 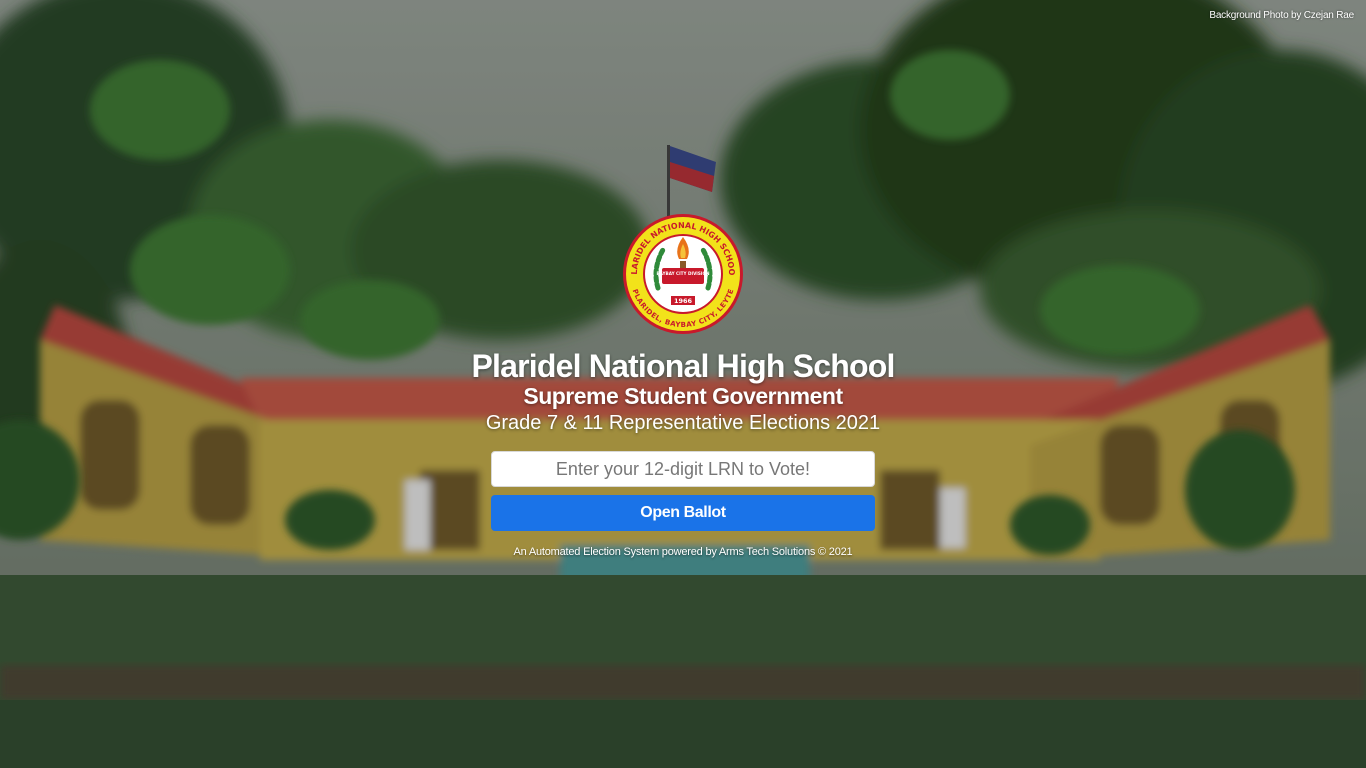 What do you see at coordinates (683, 469) in the screenshot?
I see `lrn-input` at bounding box center [683, 469].